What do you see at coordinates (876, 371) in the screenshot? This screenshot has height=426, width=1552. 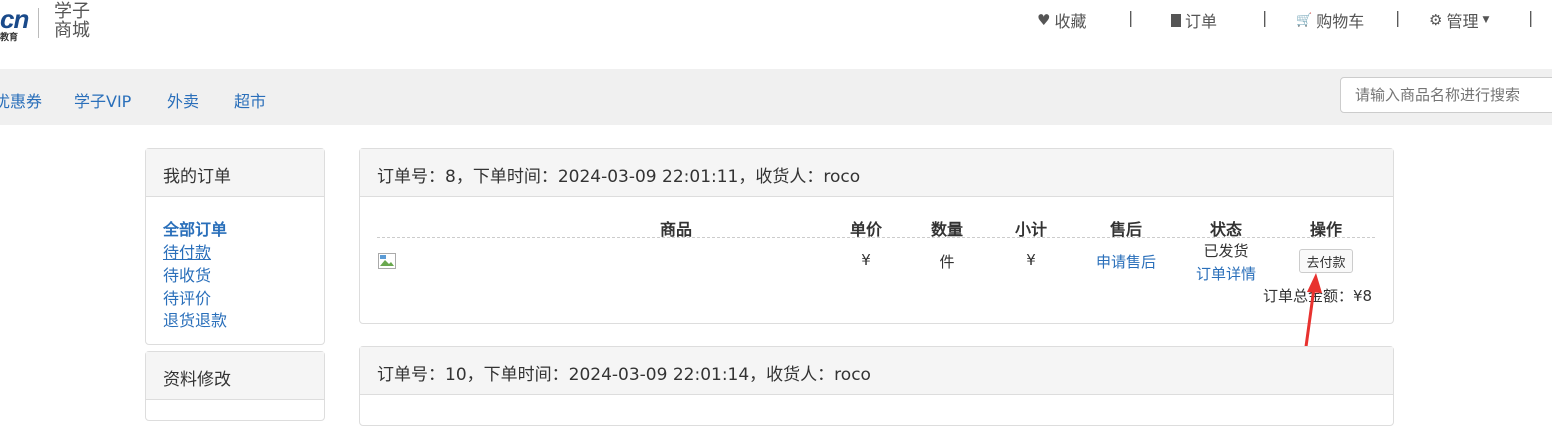 I see `order-header: 订单号：10，下单时间：2024-03-09 22:01:14，收货人：roco` at bounding box center [876, 371].